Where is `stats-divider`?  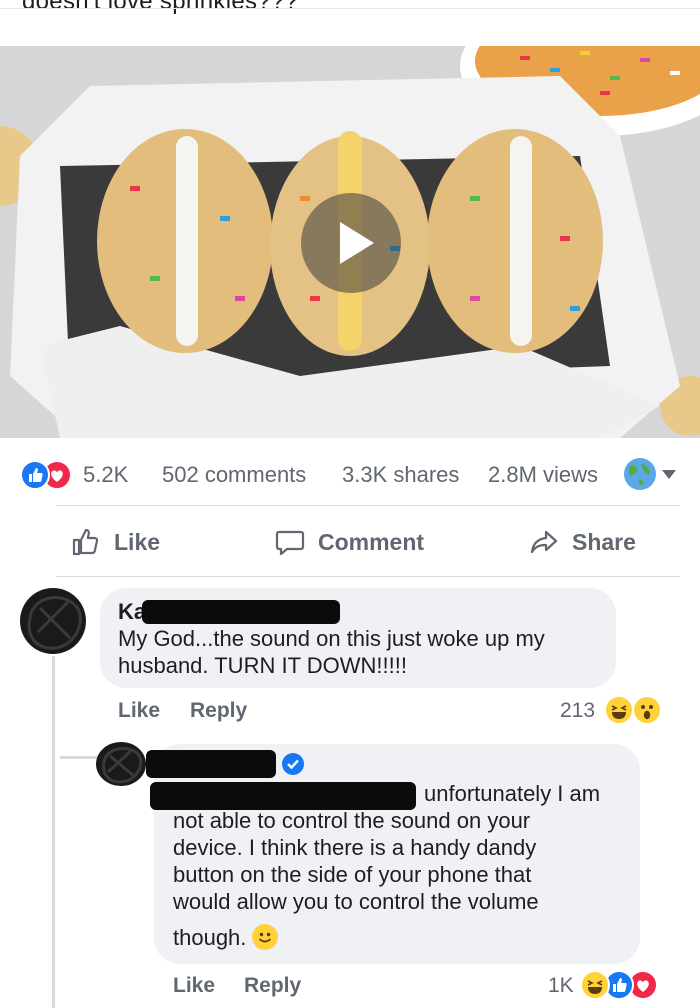
stats-divider is located at coordinates (368, 505).